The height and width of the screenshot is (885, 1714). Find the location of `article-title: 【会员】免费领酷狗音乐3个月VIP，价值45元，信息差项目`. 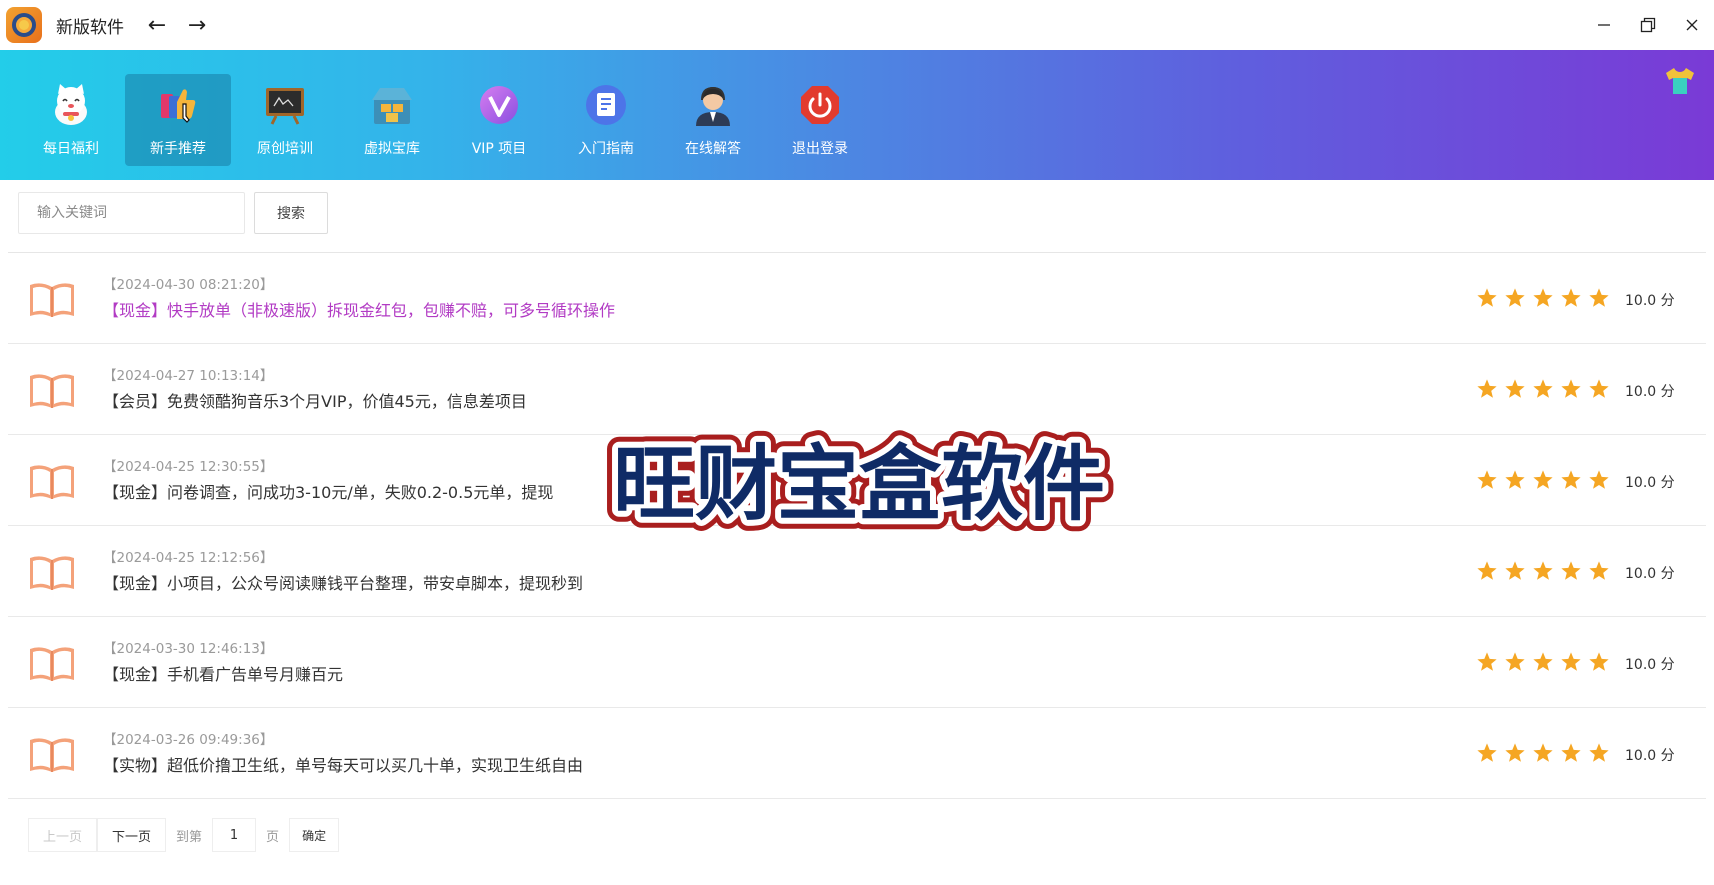

article-title: 【会员】免费领酷狗音乐3个月VIP，价值45元，信息差项目 is located at coordinates (315, 400).